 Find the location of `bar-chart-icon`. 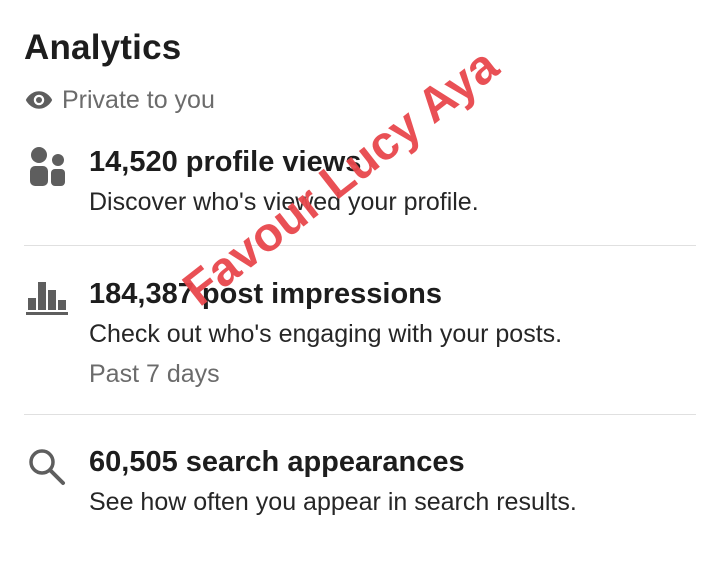

bar-chart-icon is located at coordinates (47, 298).